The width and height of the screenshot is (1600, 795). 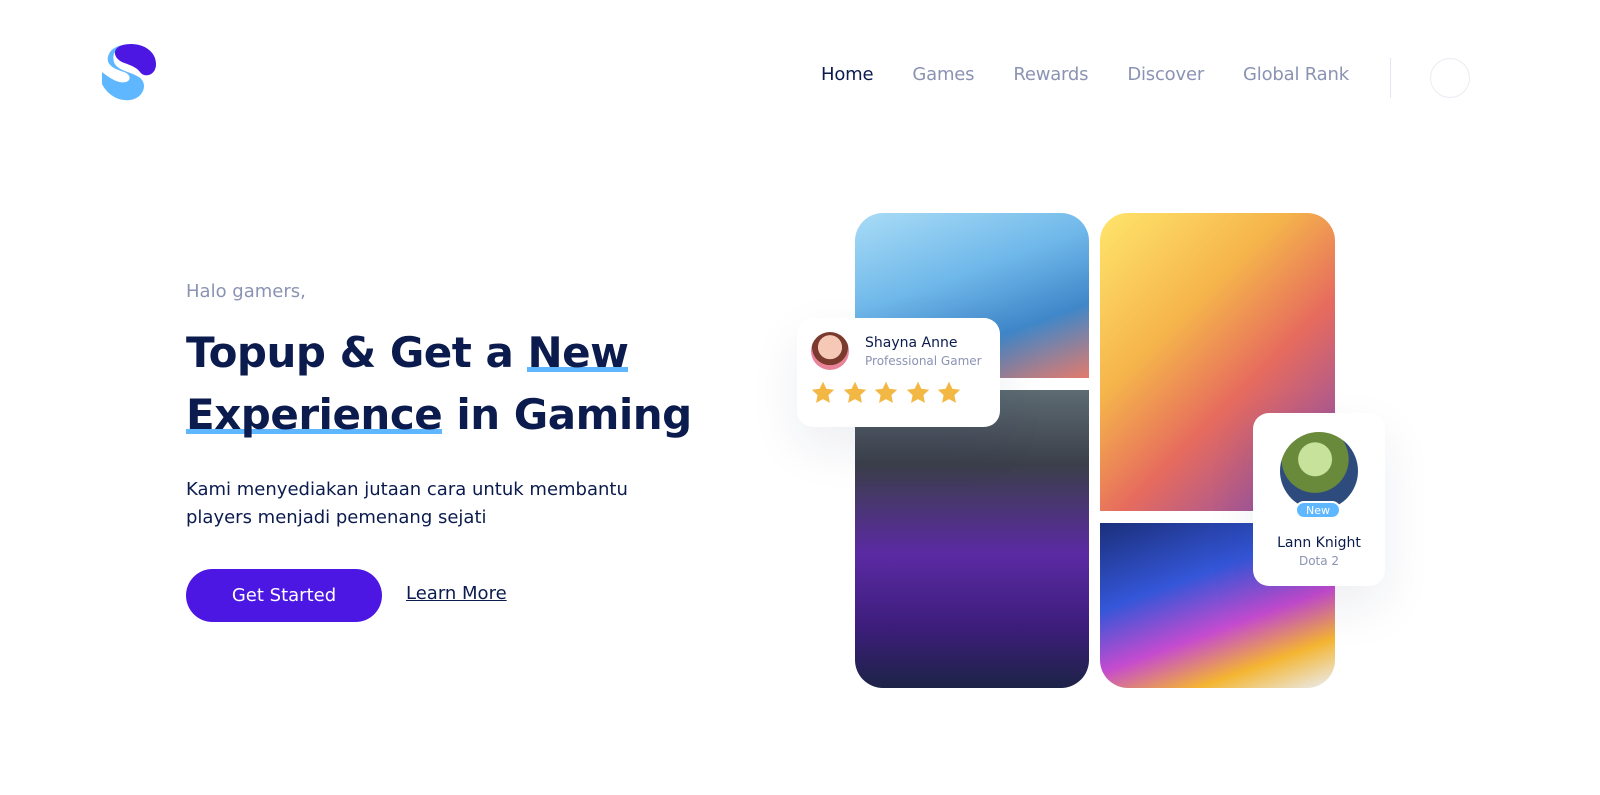 I want to click on game-image-football, so click(x=972, y=539).